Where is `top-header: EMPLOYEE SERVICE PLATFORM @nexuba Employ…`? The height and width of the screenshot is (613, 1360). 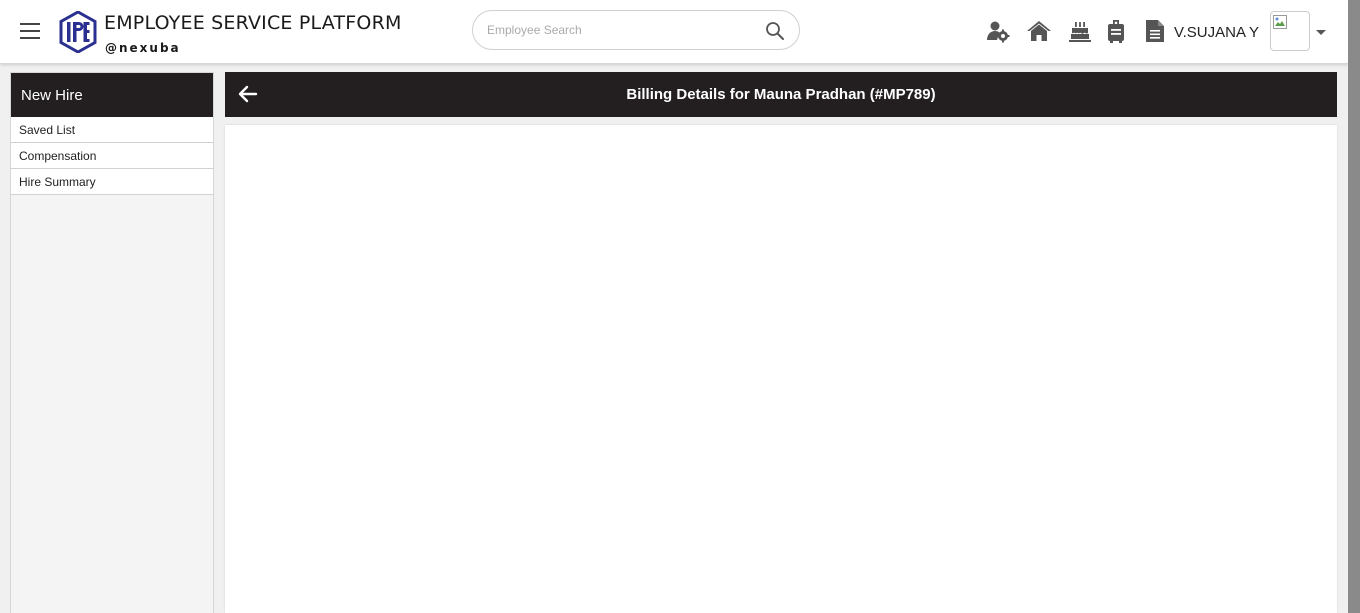 top-header: EMPLOYEE SERVICE PLATFORM @nexuba Employ… is located at coordinates (674, 32).